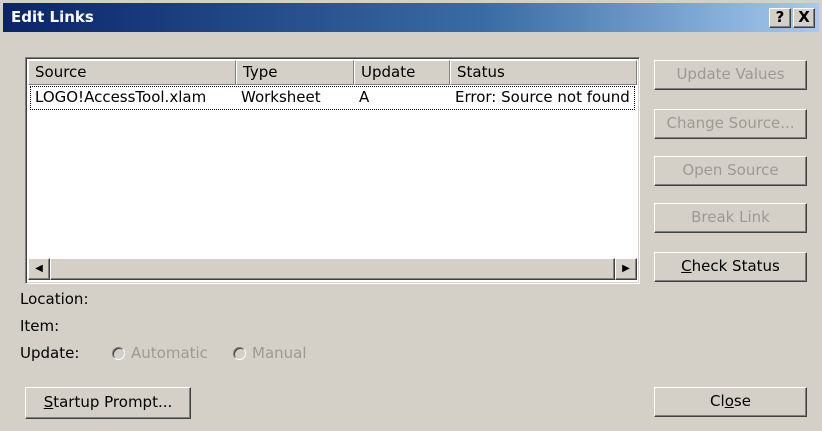  I want to click on automatic-label: Automatic, so click(169, 353).